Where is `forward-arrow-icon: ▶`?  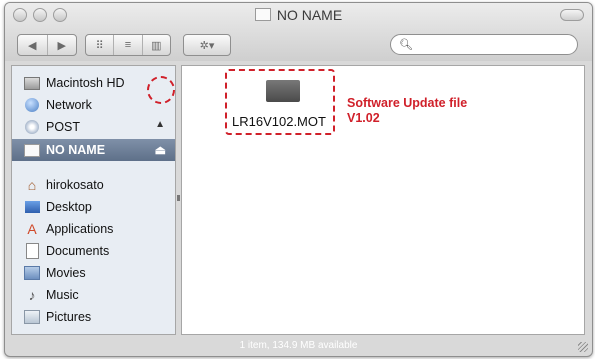 forward-arrow-icon: ▶ is located at coordinates (61, 45).